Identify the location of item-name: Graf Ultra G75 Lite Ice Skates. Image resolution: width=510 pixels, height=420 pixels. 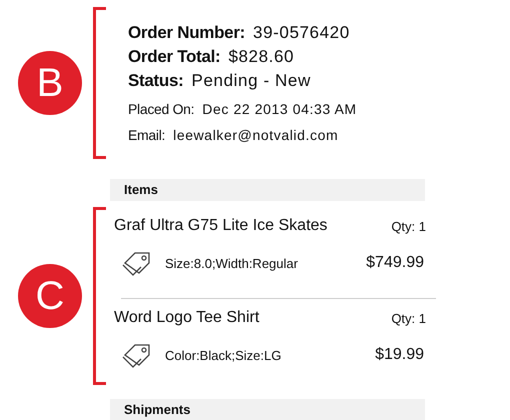
(221, 226).